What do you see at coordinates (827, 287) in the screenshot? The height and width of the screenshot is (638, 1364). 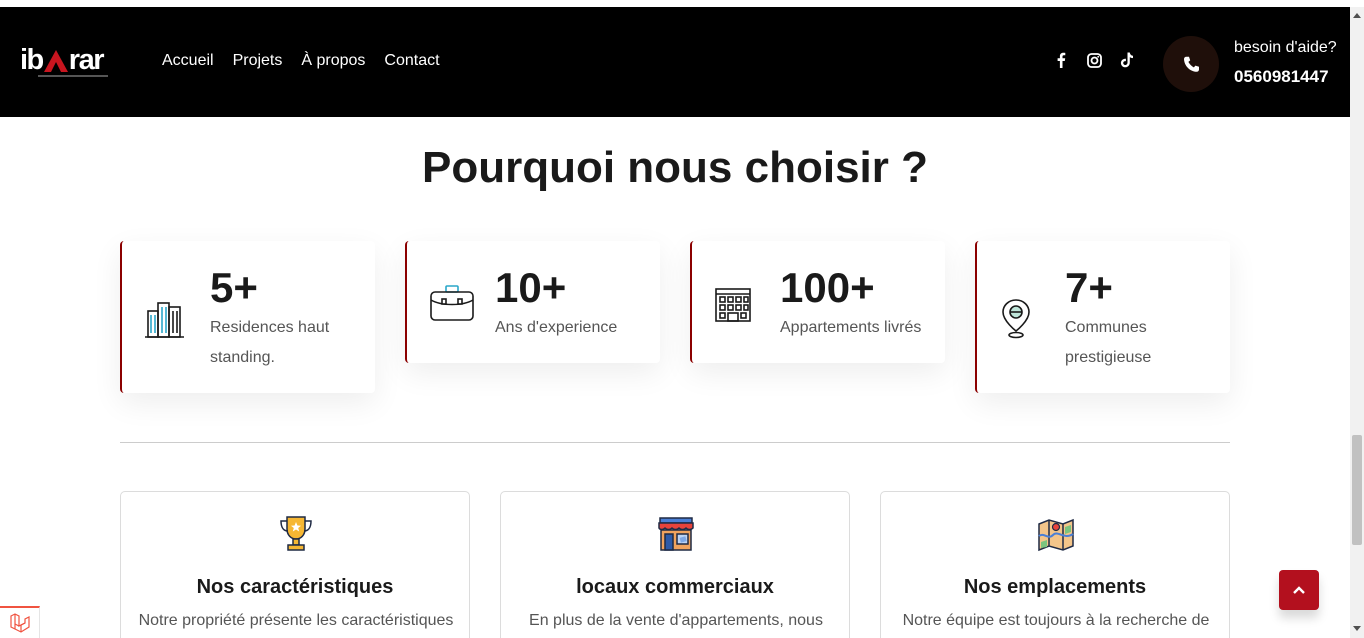 I see `stat-value: 100+` at bounding box center [827, 287].